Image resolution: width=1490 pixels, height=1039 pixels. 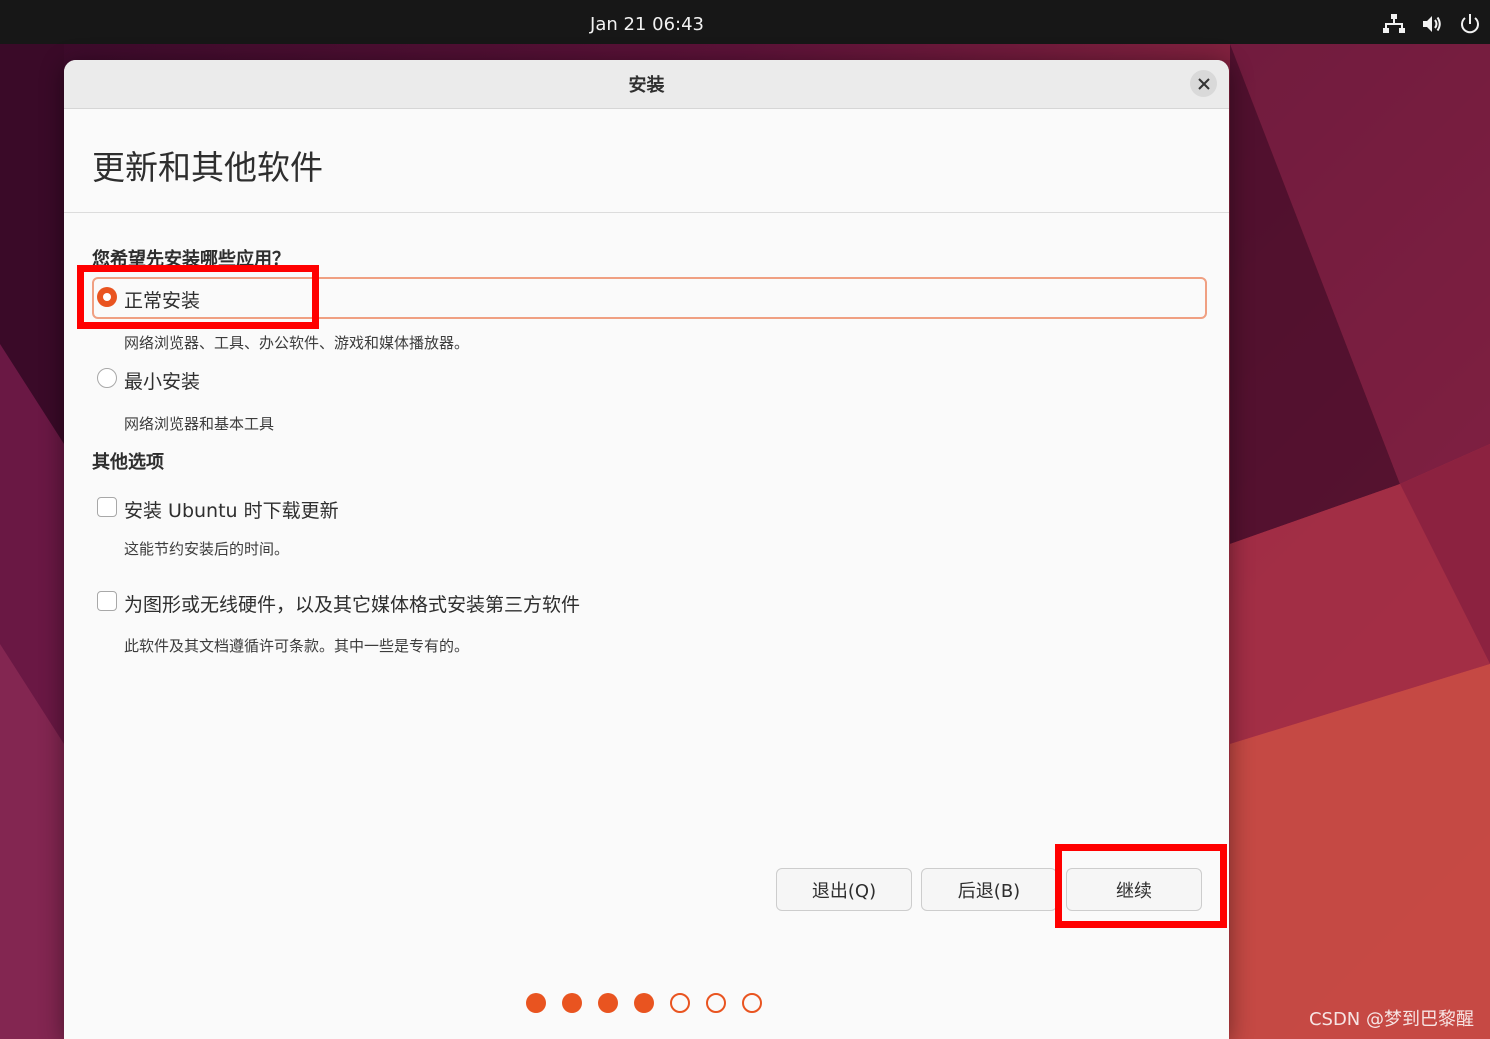 What do you see at coordinates (207, 167) in the screenshot?
I see `page-title: 更新和其他软件` at bounding box center [207, 167].